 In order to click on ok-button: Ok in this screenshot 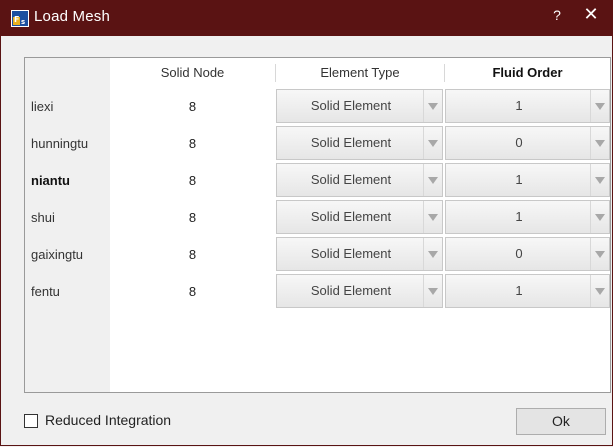, I will do `click(561, 421)`.